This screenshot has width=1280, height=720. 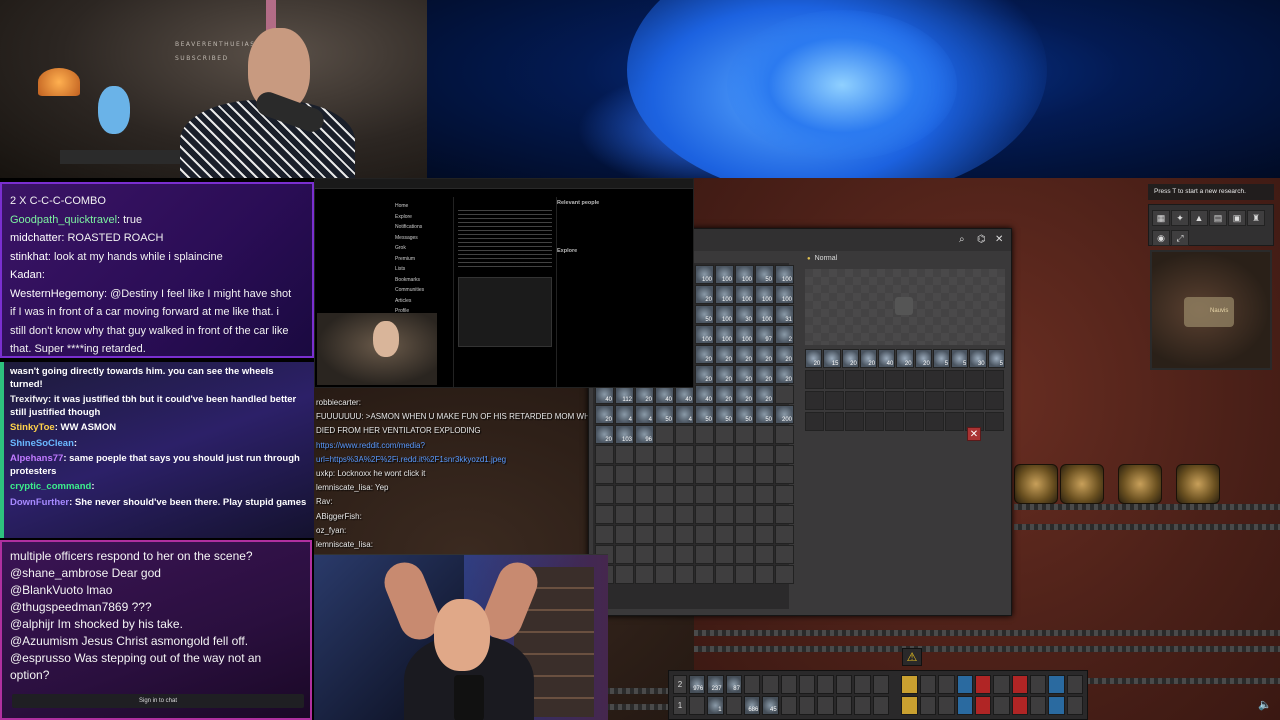 I want to click on chat-username: lemniscate_lisa, so click(x=343, y=544).